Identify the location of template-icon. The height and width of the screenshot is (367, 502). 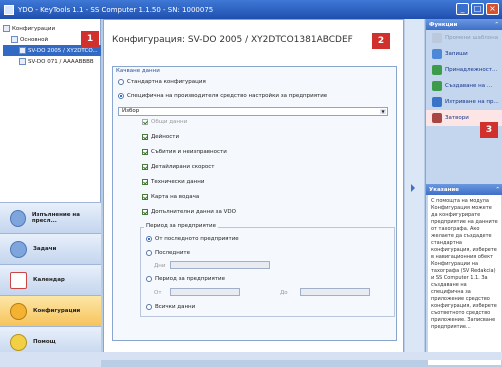
(437, 38).